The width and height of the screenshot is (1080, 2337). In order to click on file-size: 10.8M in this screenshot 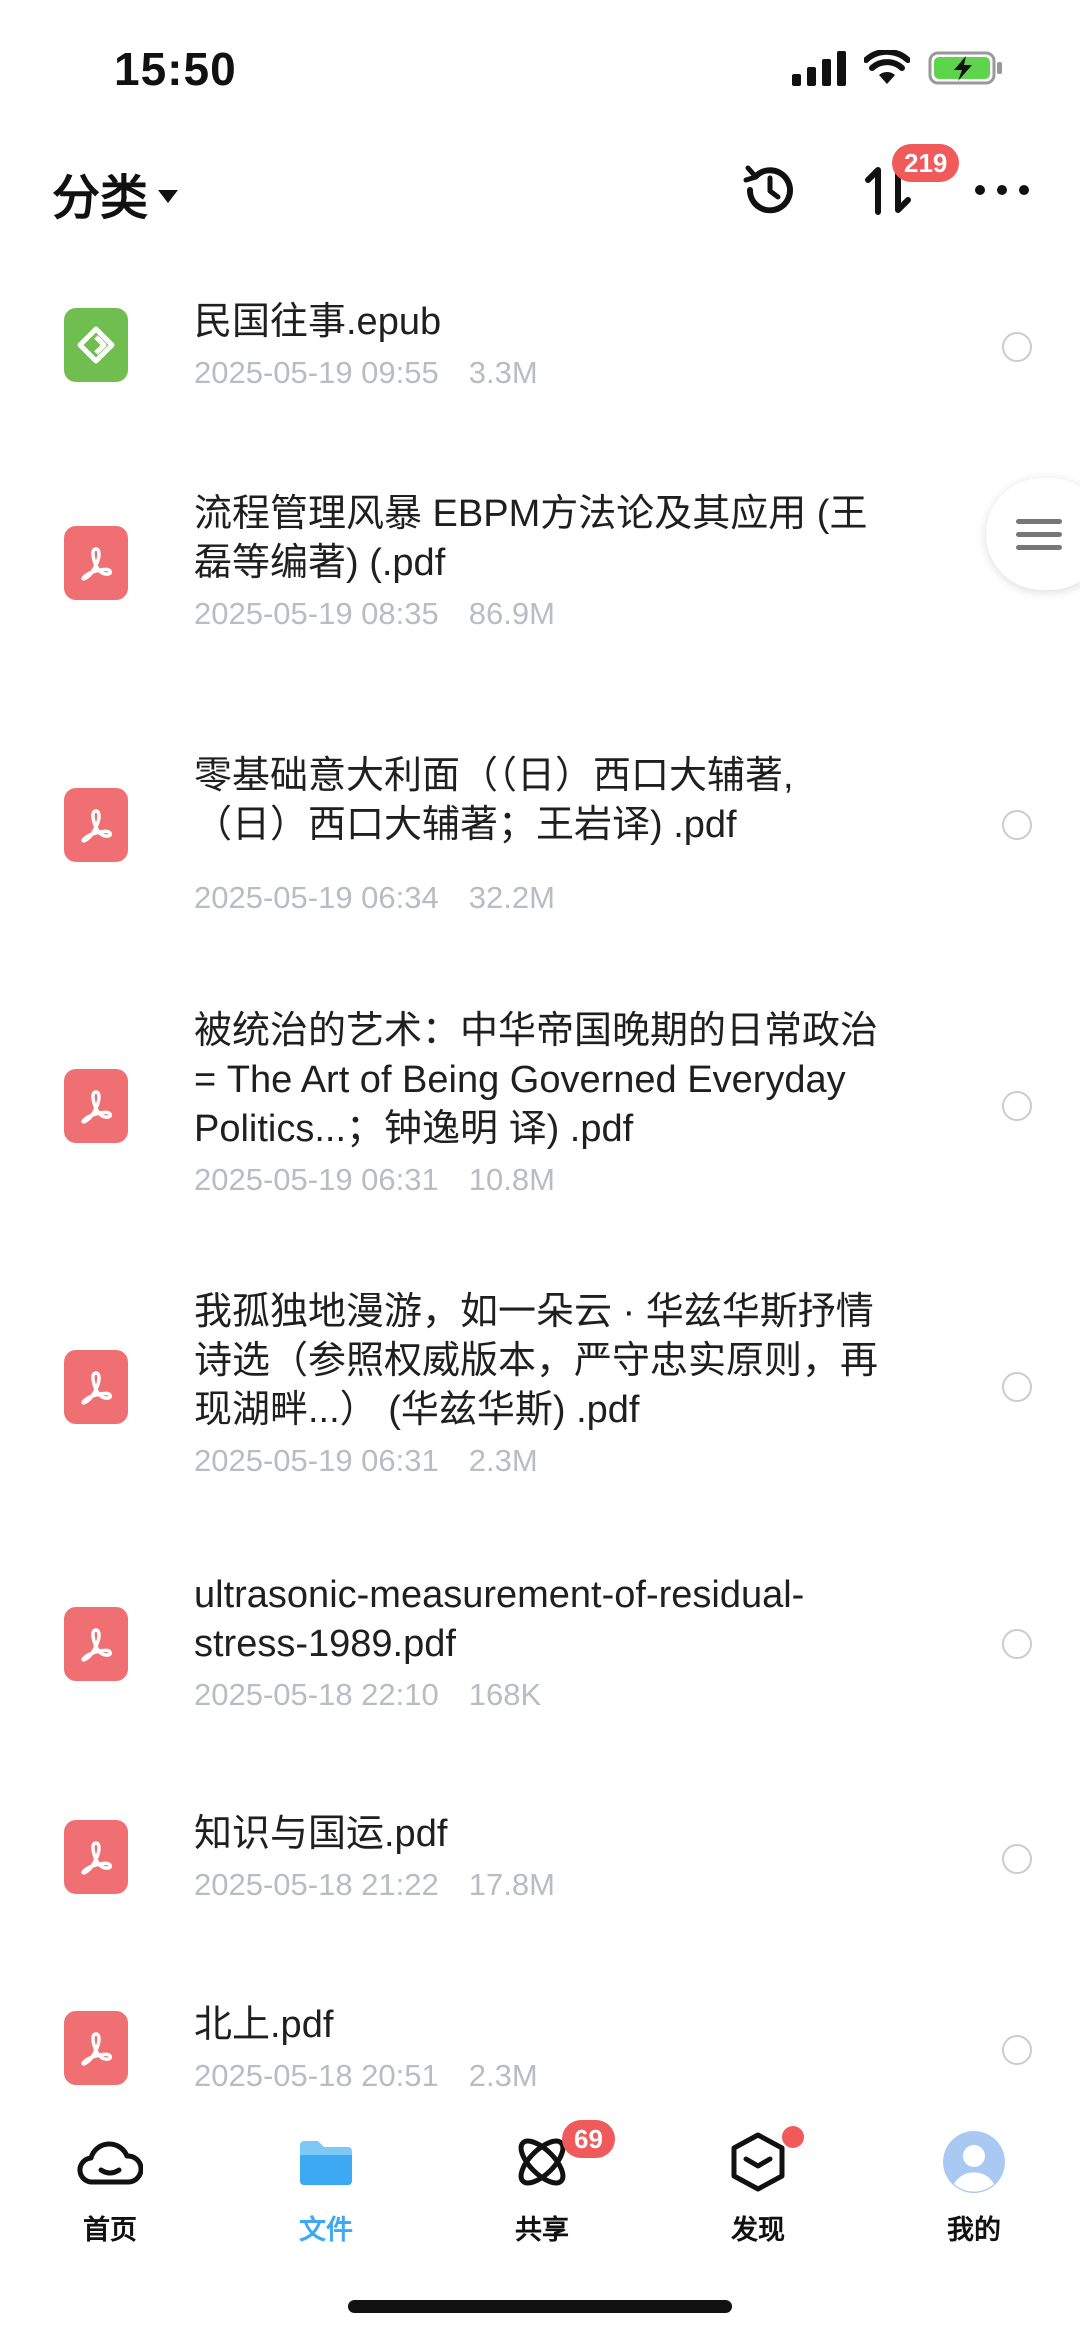, I will do `click(511, 1179)`.